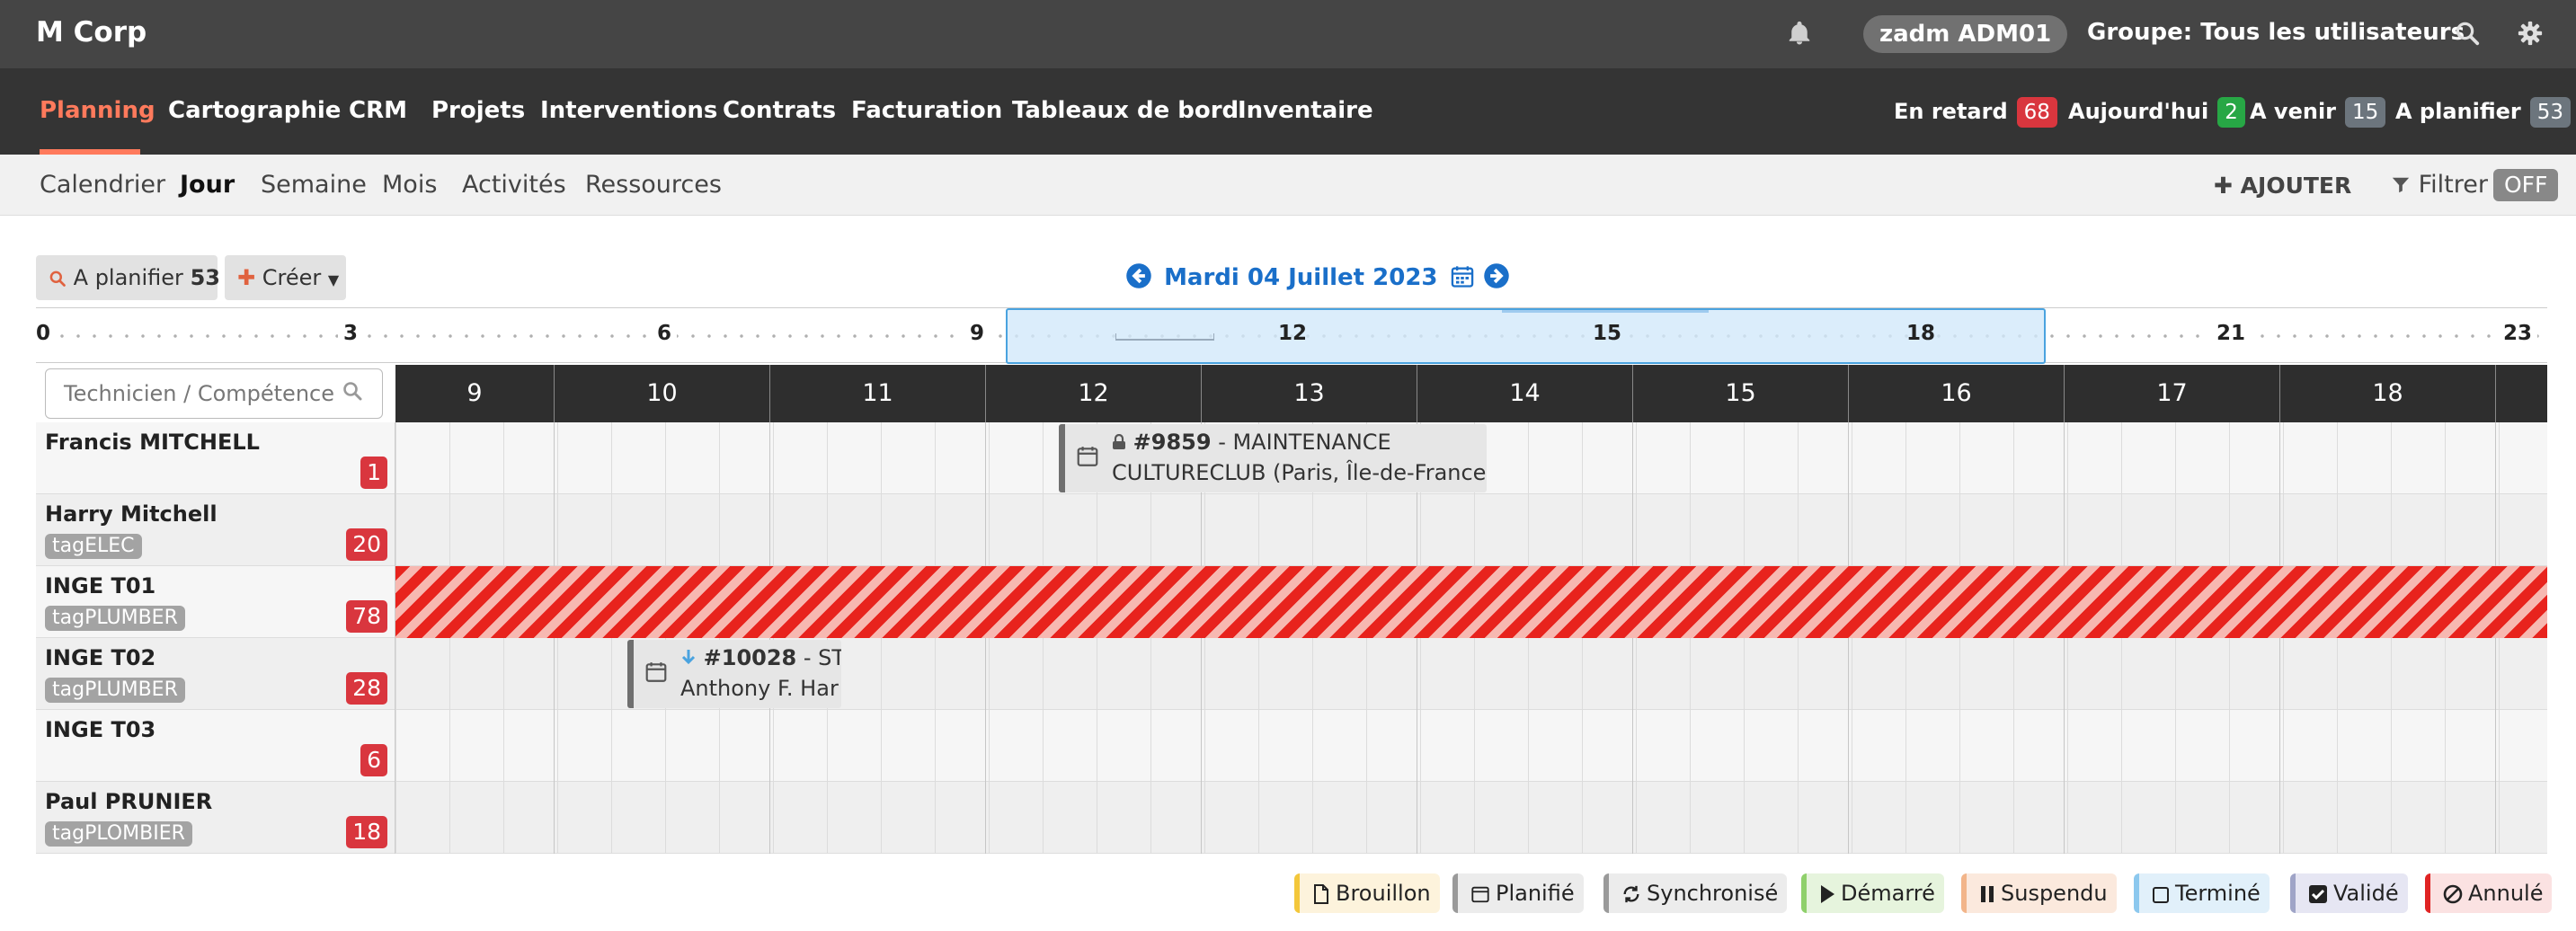  What do you see at coordinates (2282, 186) in the screenshot?
I see `add-button: ✚ AJOUTER` at bounding box center [2282, 186].